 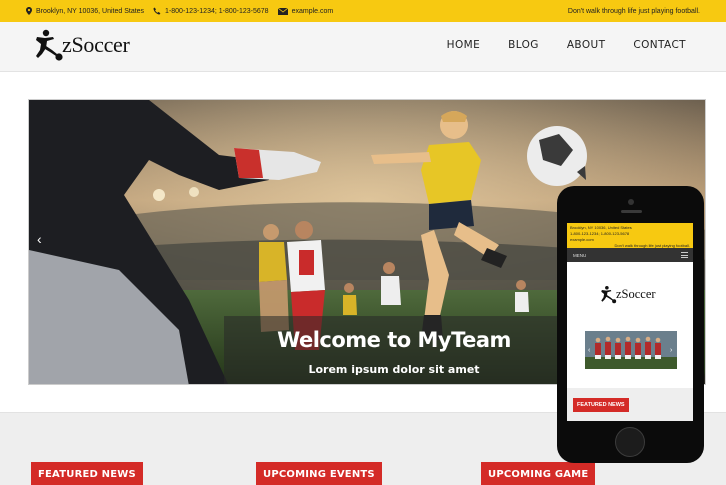 What do you see at coordinates (90, 11) in the screenshot?
I see `address-text: Brooklyn, NY 10036, United States` at bounding box center [90, 11].